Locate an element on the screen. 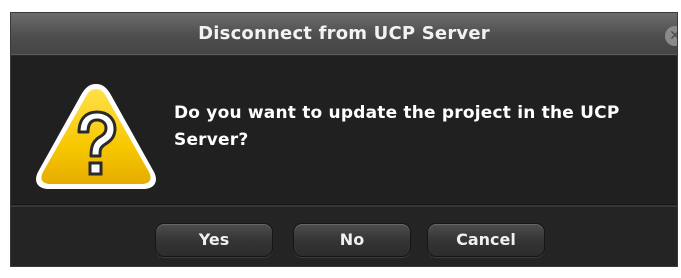  yes-button: Yes is located at coordinates (214, 240).